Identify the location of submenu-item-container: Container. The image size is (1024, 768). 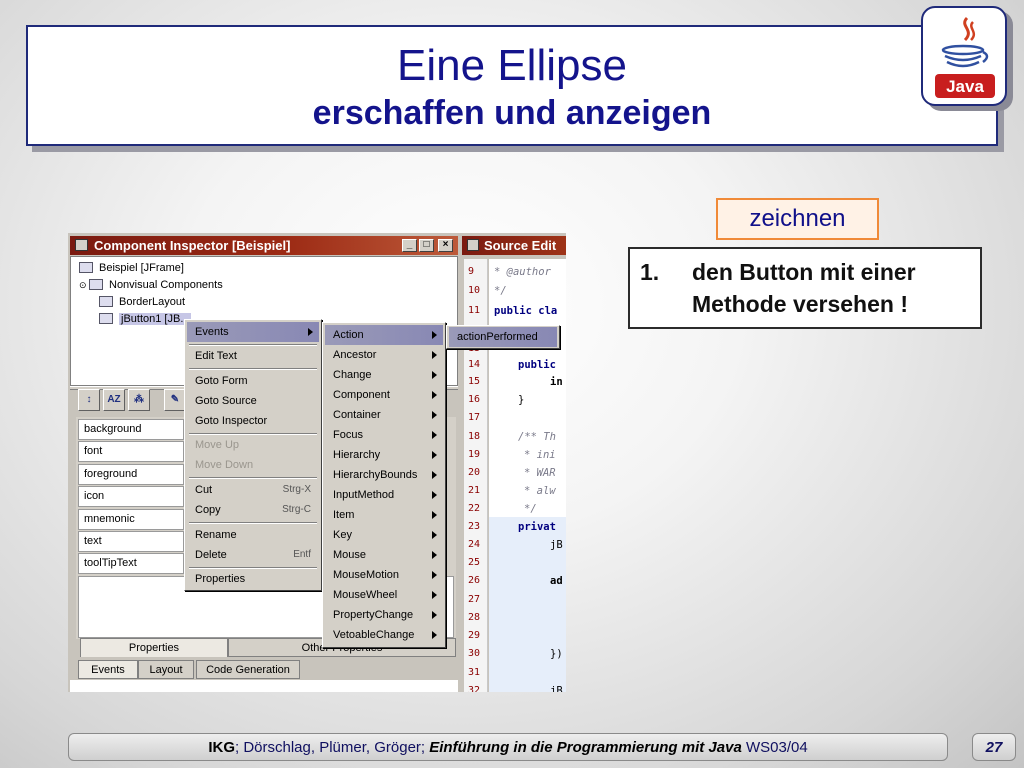
(384, 415).